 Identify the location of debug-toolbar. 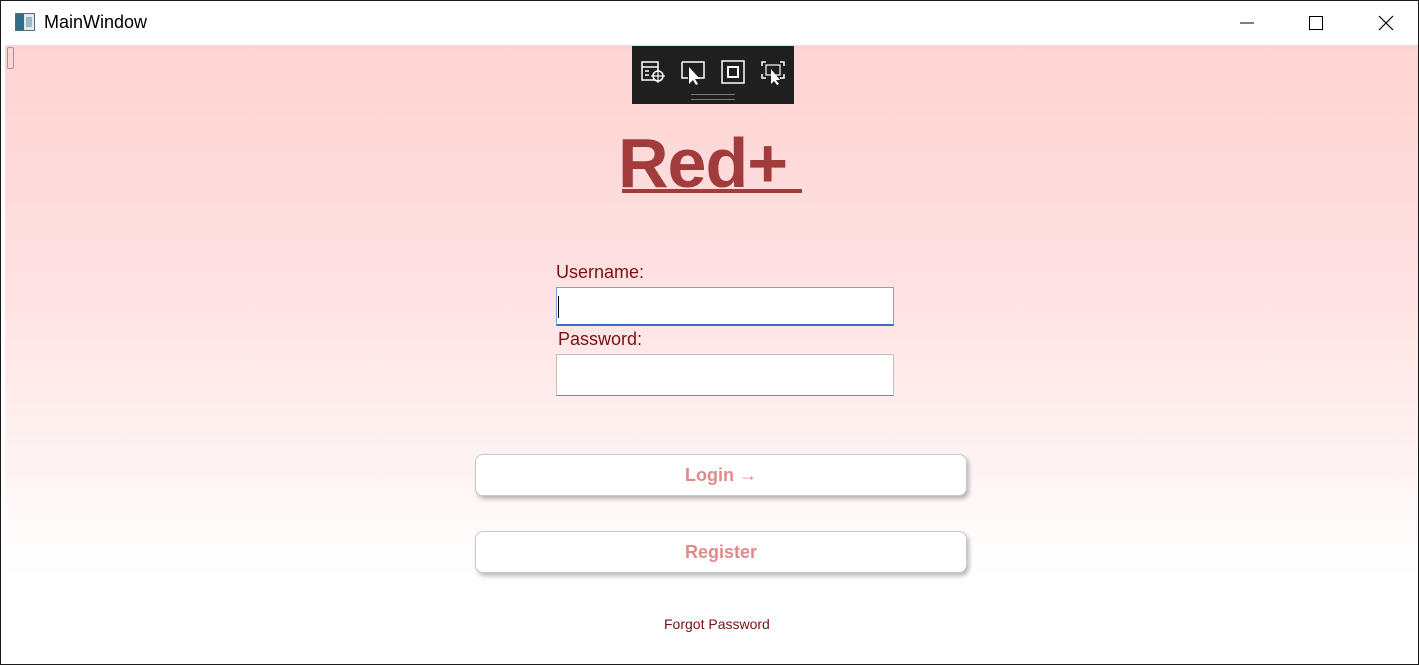
(713, 75).